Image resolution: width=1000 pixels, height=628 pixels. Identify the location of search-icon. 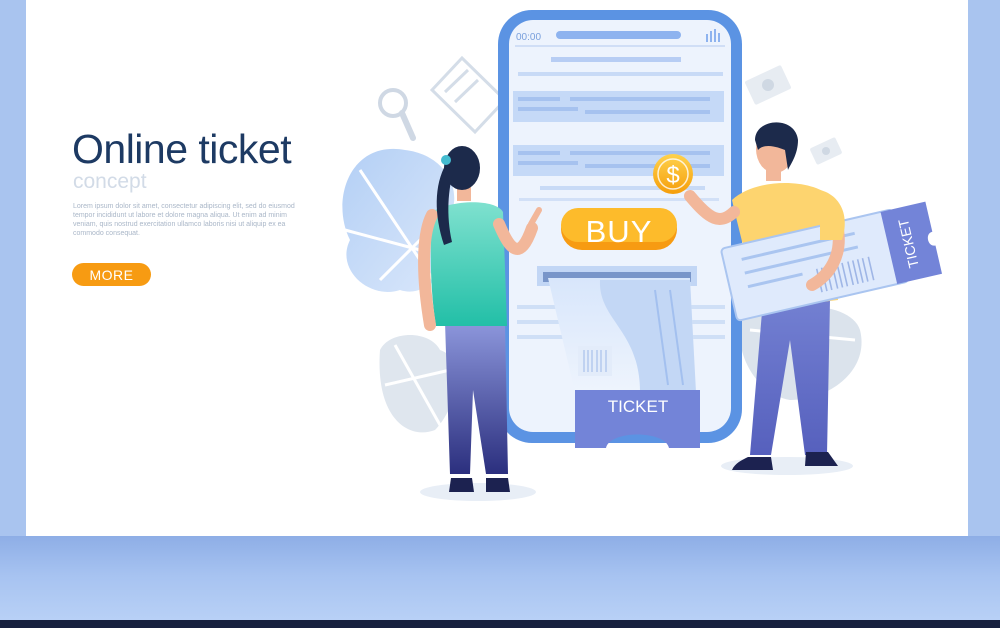
(397, 114).